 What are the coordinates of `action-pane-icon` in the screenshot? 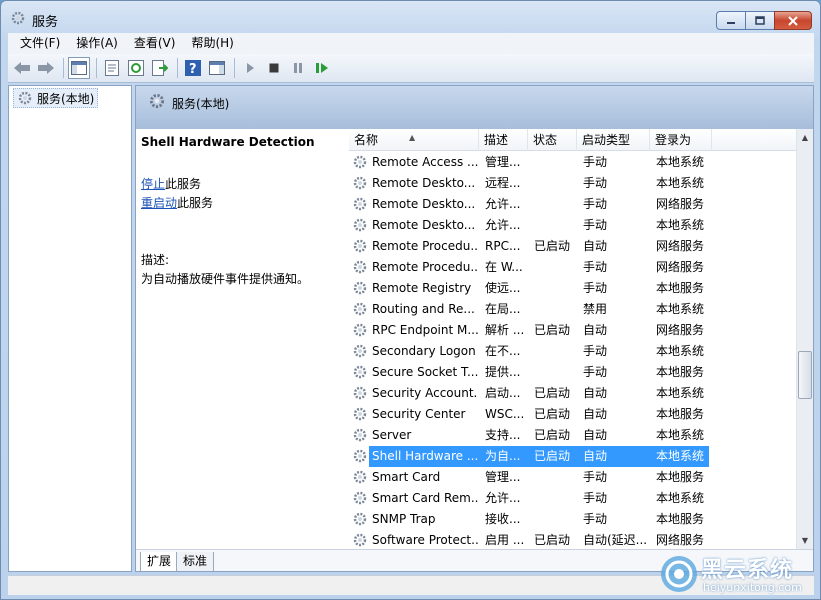 It's located at (217, 68).